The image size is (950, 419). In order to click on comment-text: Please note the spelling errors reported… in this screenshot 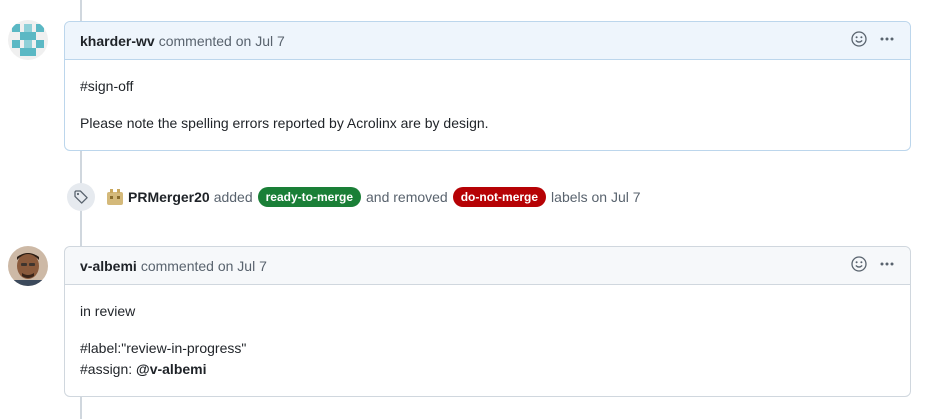, I will do `click(284, 123)`.